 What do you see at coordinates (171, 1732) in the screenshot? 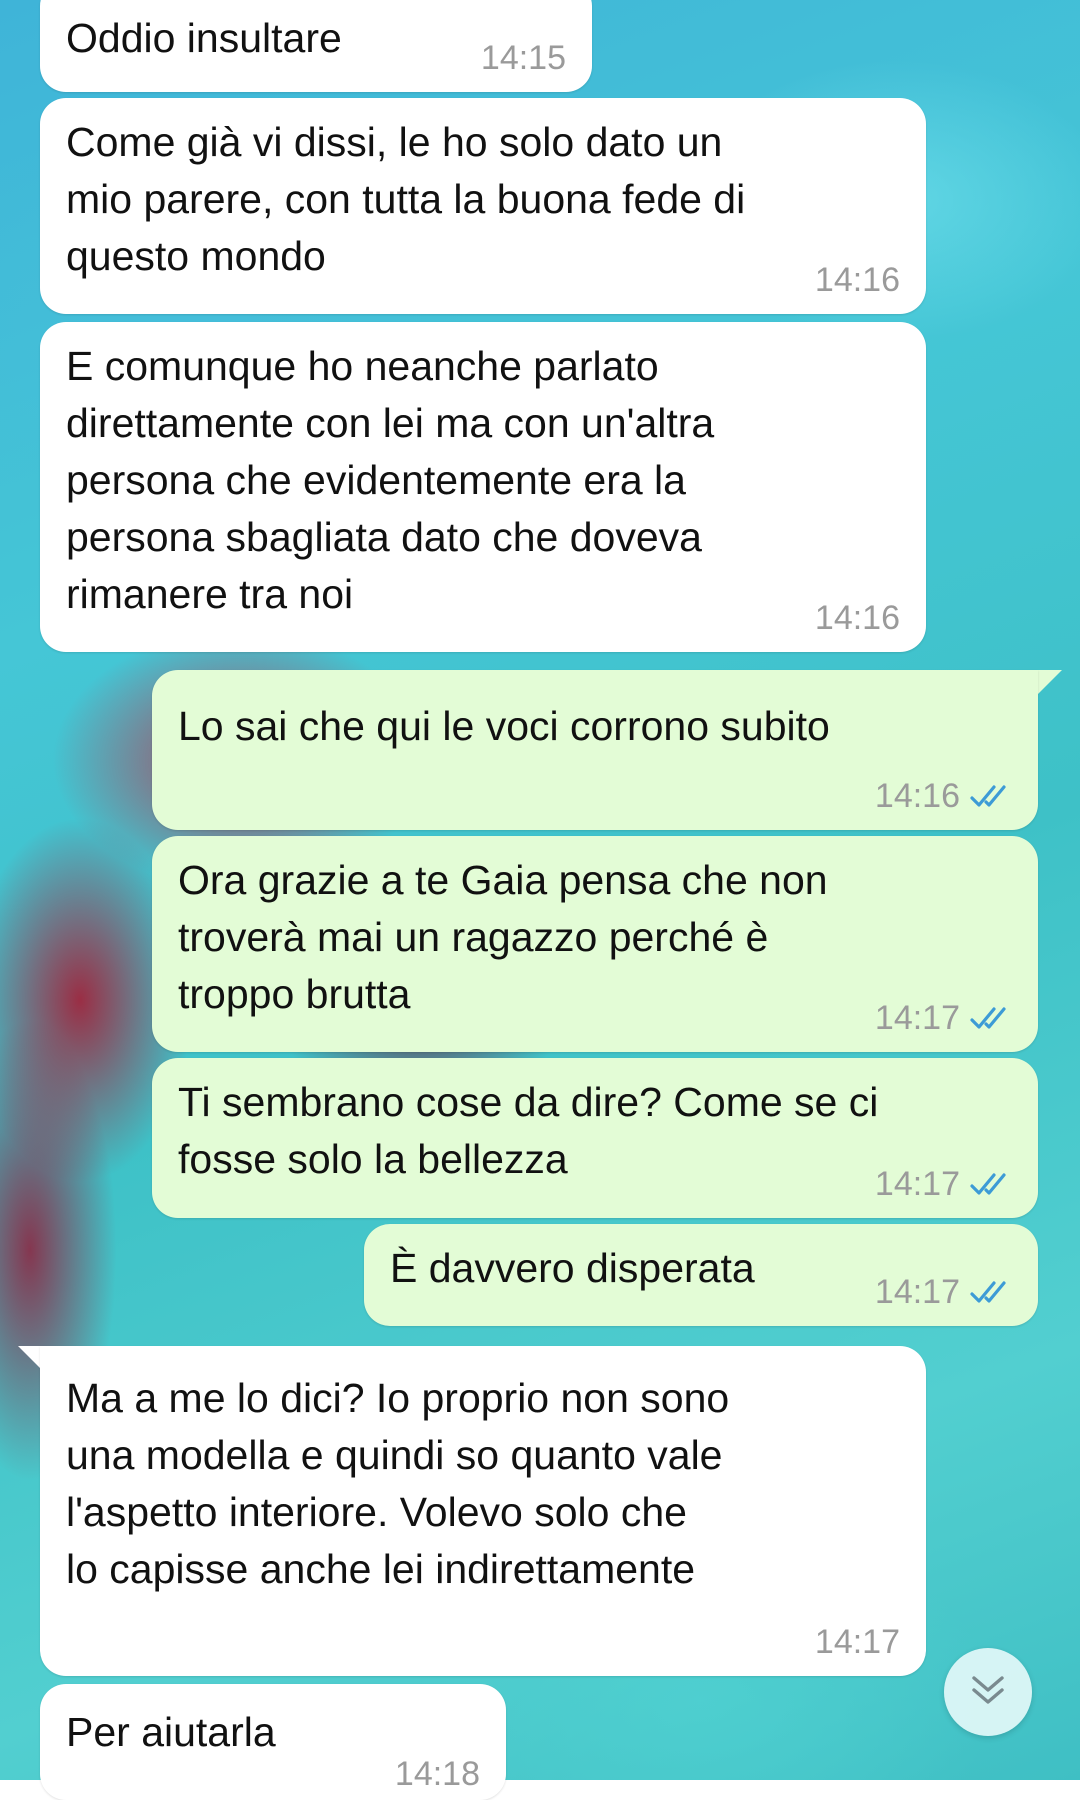
I see `message-text: Per aiutarla` at bounding box center [171, 1732].